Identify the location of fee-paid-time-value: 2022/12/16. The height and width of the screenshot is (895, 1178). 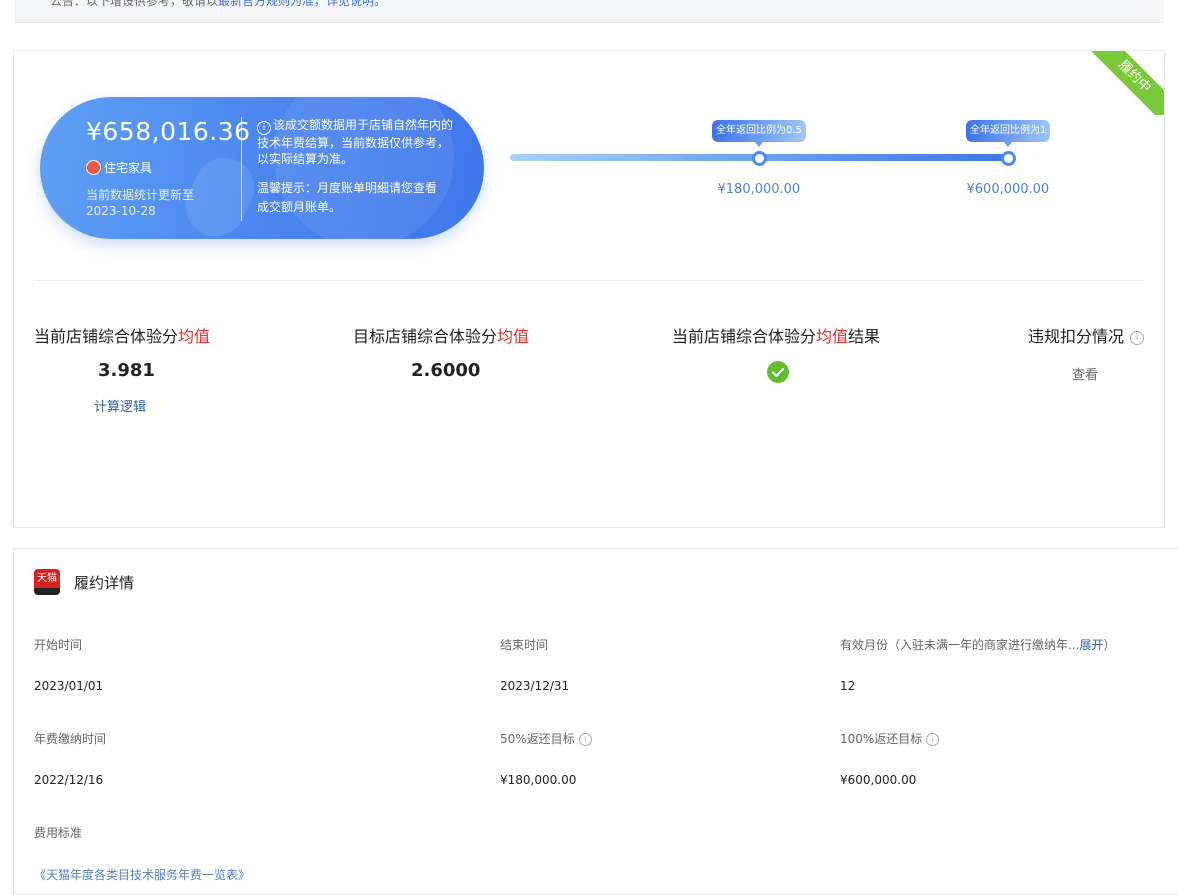
(69, 780).